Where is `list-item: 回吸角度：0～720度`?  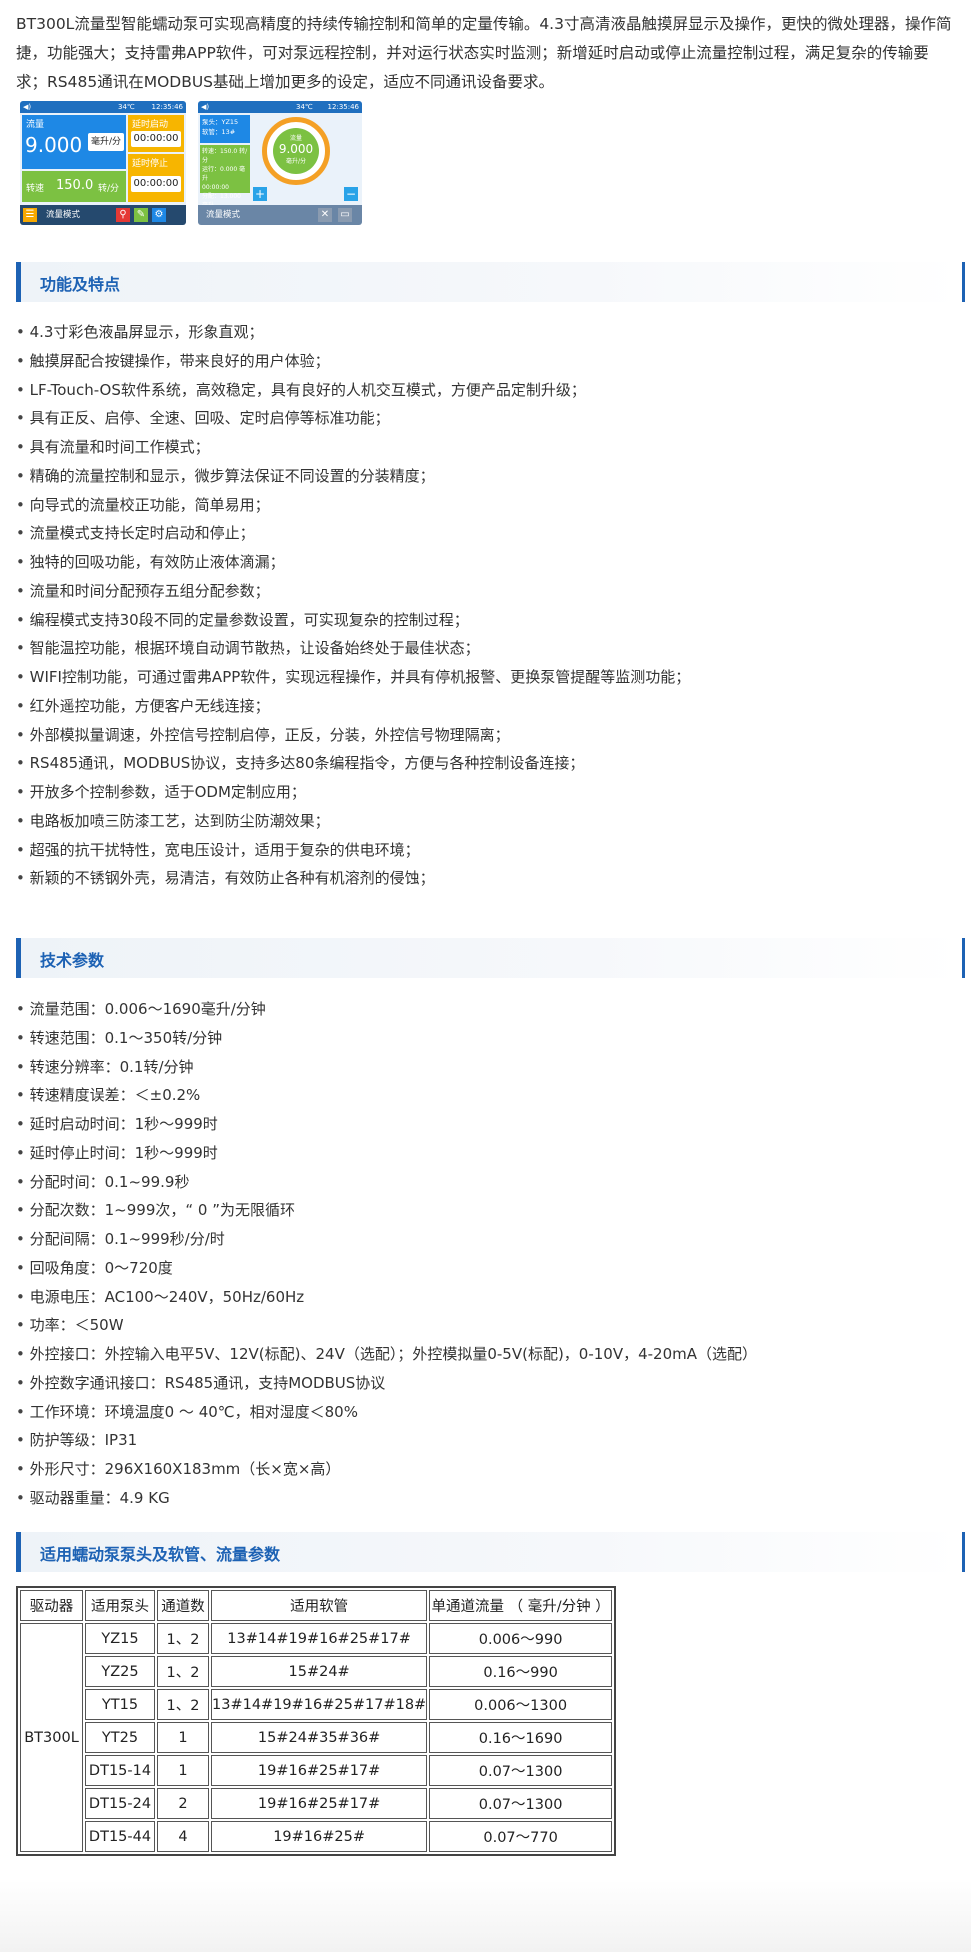 list-item: 回吸角度：0～720度 is located at coordinates (386, 1268).